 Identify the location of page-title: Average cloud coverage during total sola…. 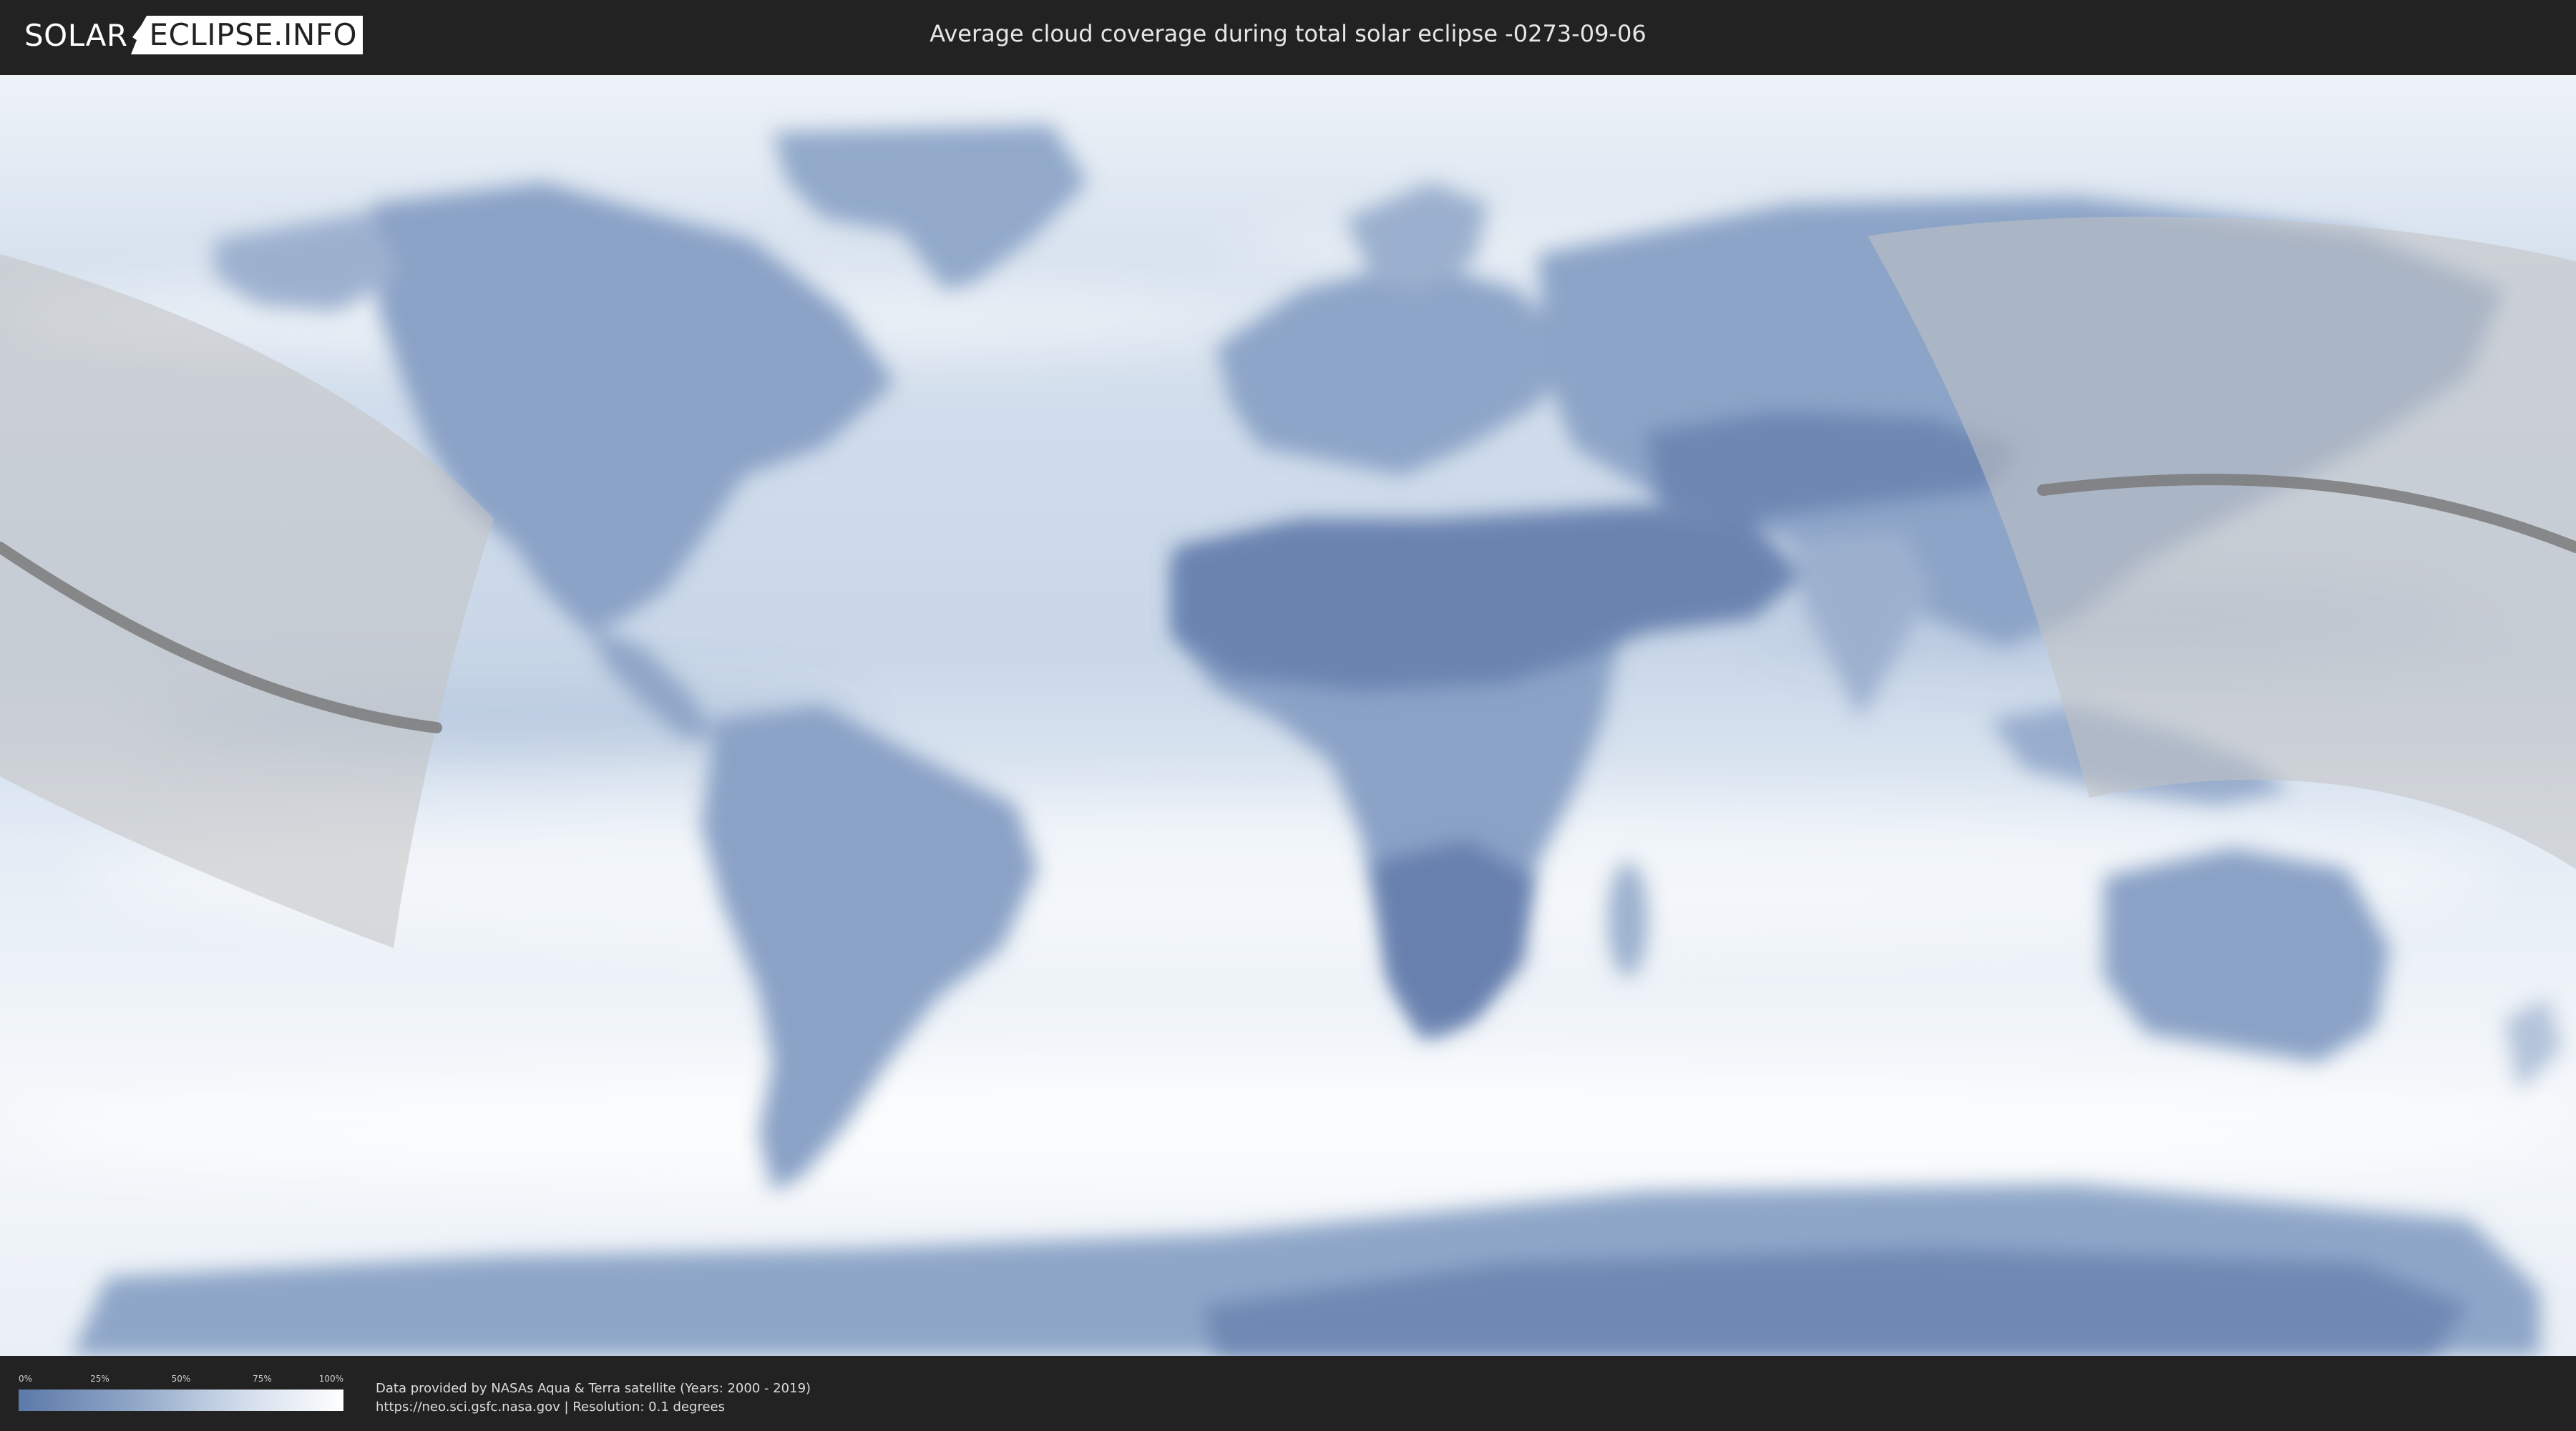
(1288, 33).